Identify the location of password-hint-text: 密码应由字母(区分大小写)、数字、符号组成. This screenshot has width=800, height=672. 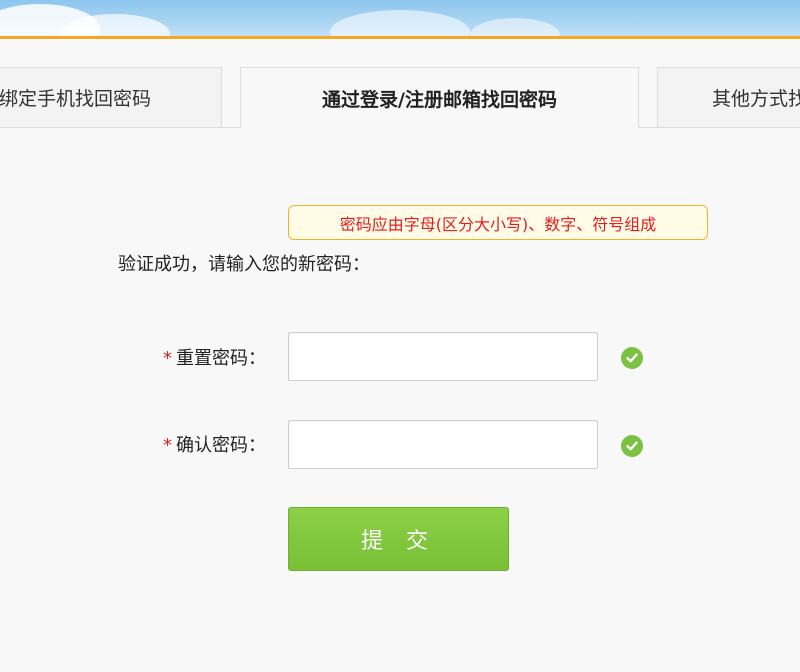
(498, 224).